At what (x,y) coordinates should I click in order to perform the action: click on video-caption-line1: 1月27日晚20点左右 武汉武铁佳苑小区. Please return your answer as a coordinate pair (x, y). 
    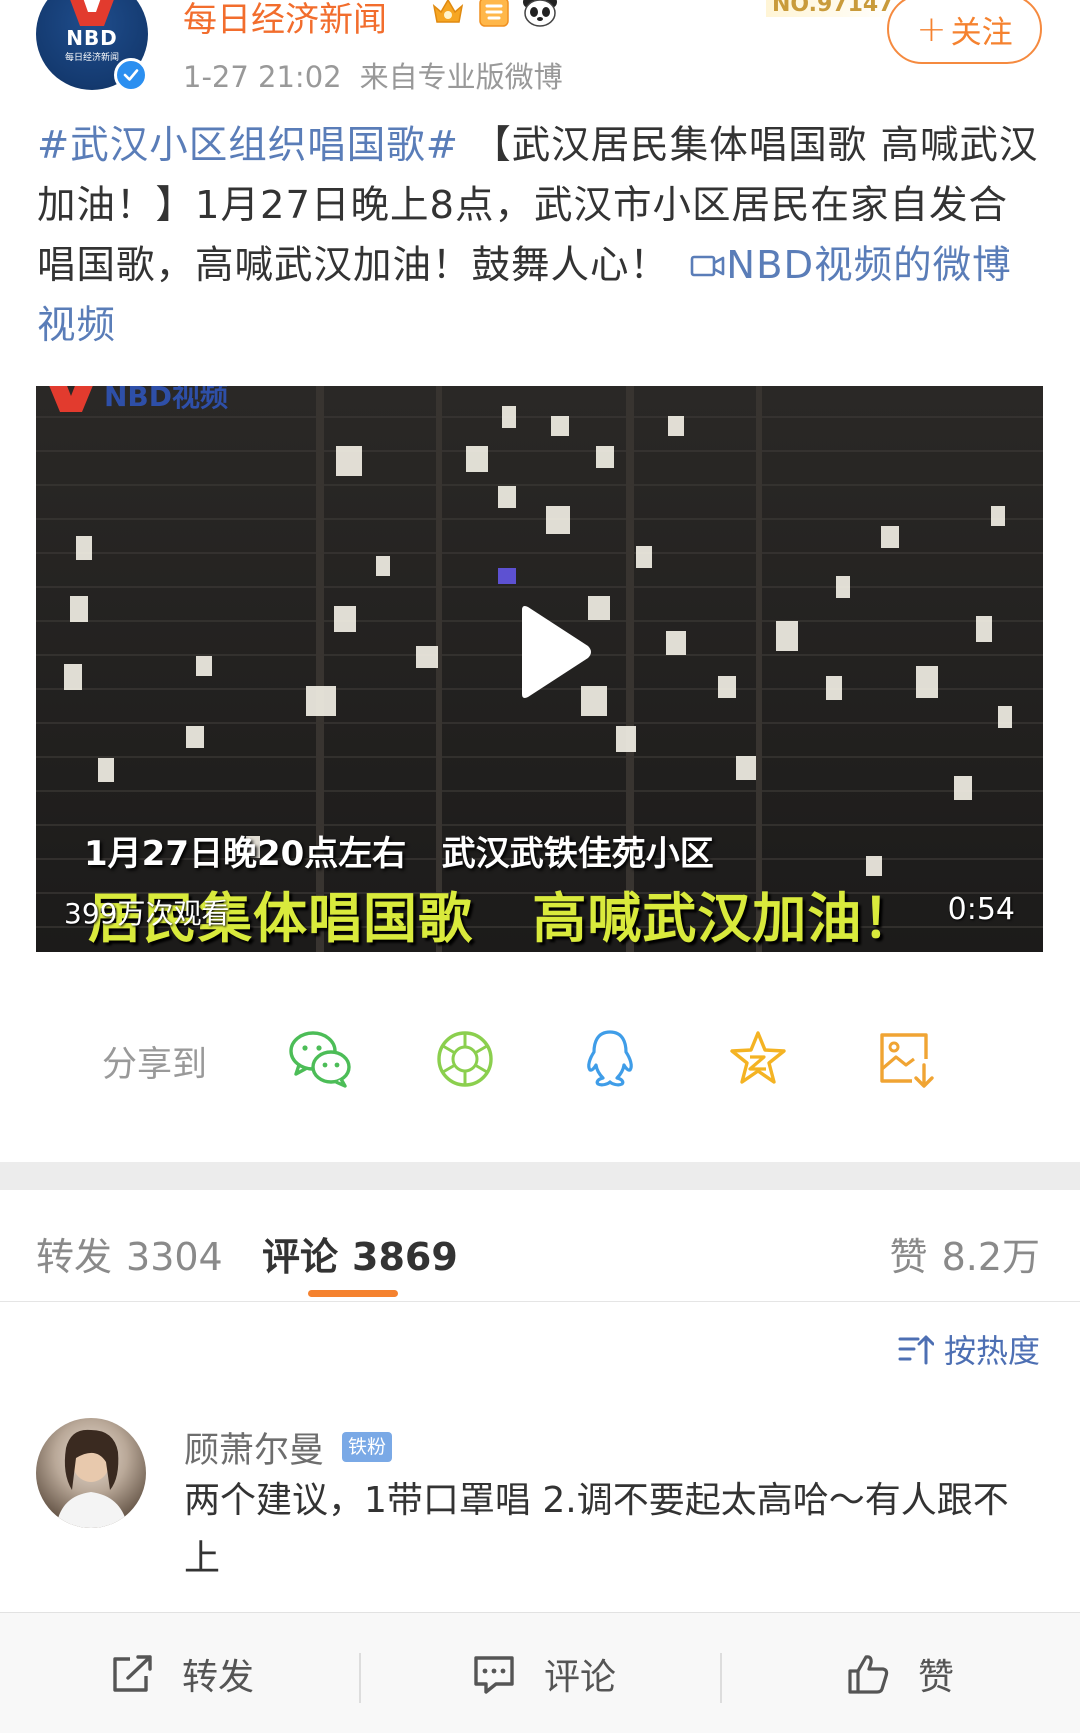
    Looking at the image, I should click on (399, 854).